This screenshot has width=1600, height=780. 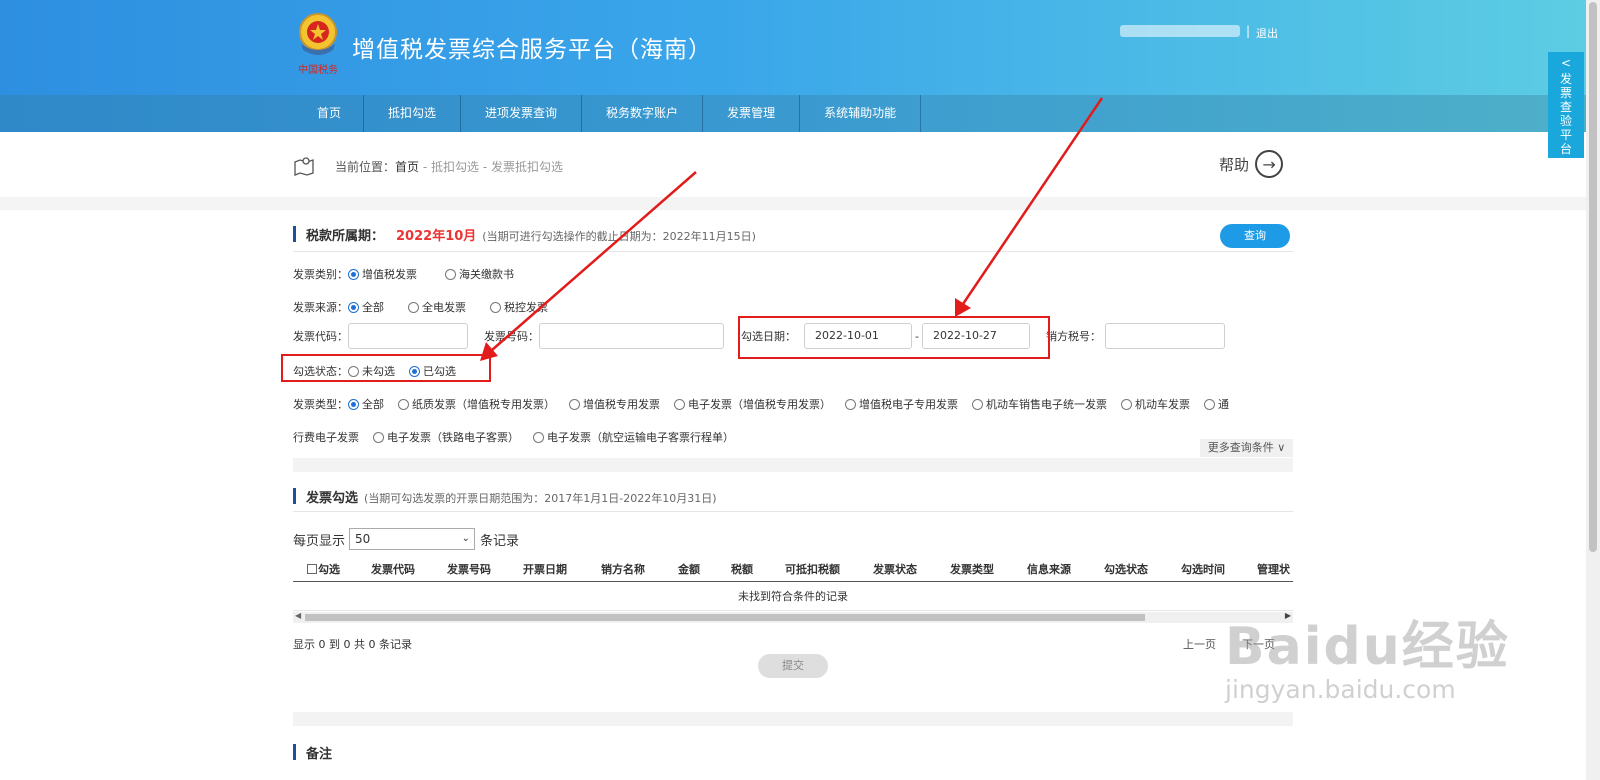 I want to click on invoice-code-input, so click(x=408, y=336).